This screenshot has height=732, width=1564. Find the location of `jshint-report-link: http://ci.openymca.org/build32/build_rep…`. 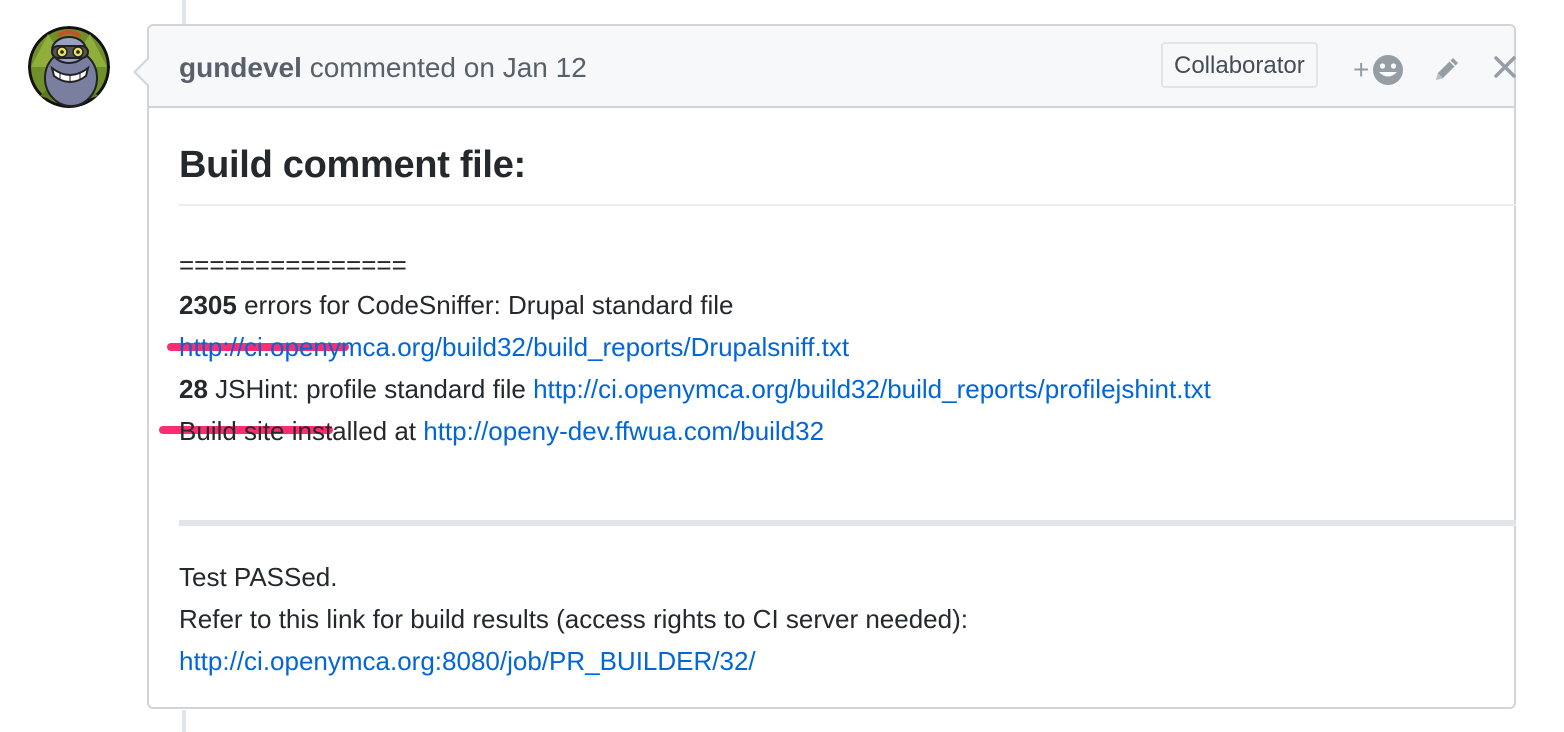

jshint-report-link: http://ci.openymca.org/build32/build_rep… is located at coordinates (872, 389).